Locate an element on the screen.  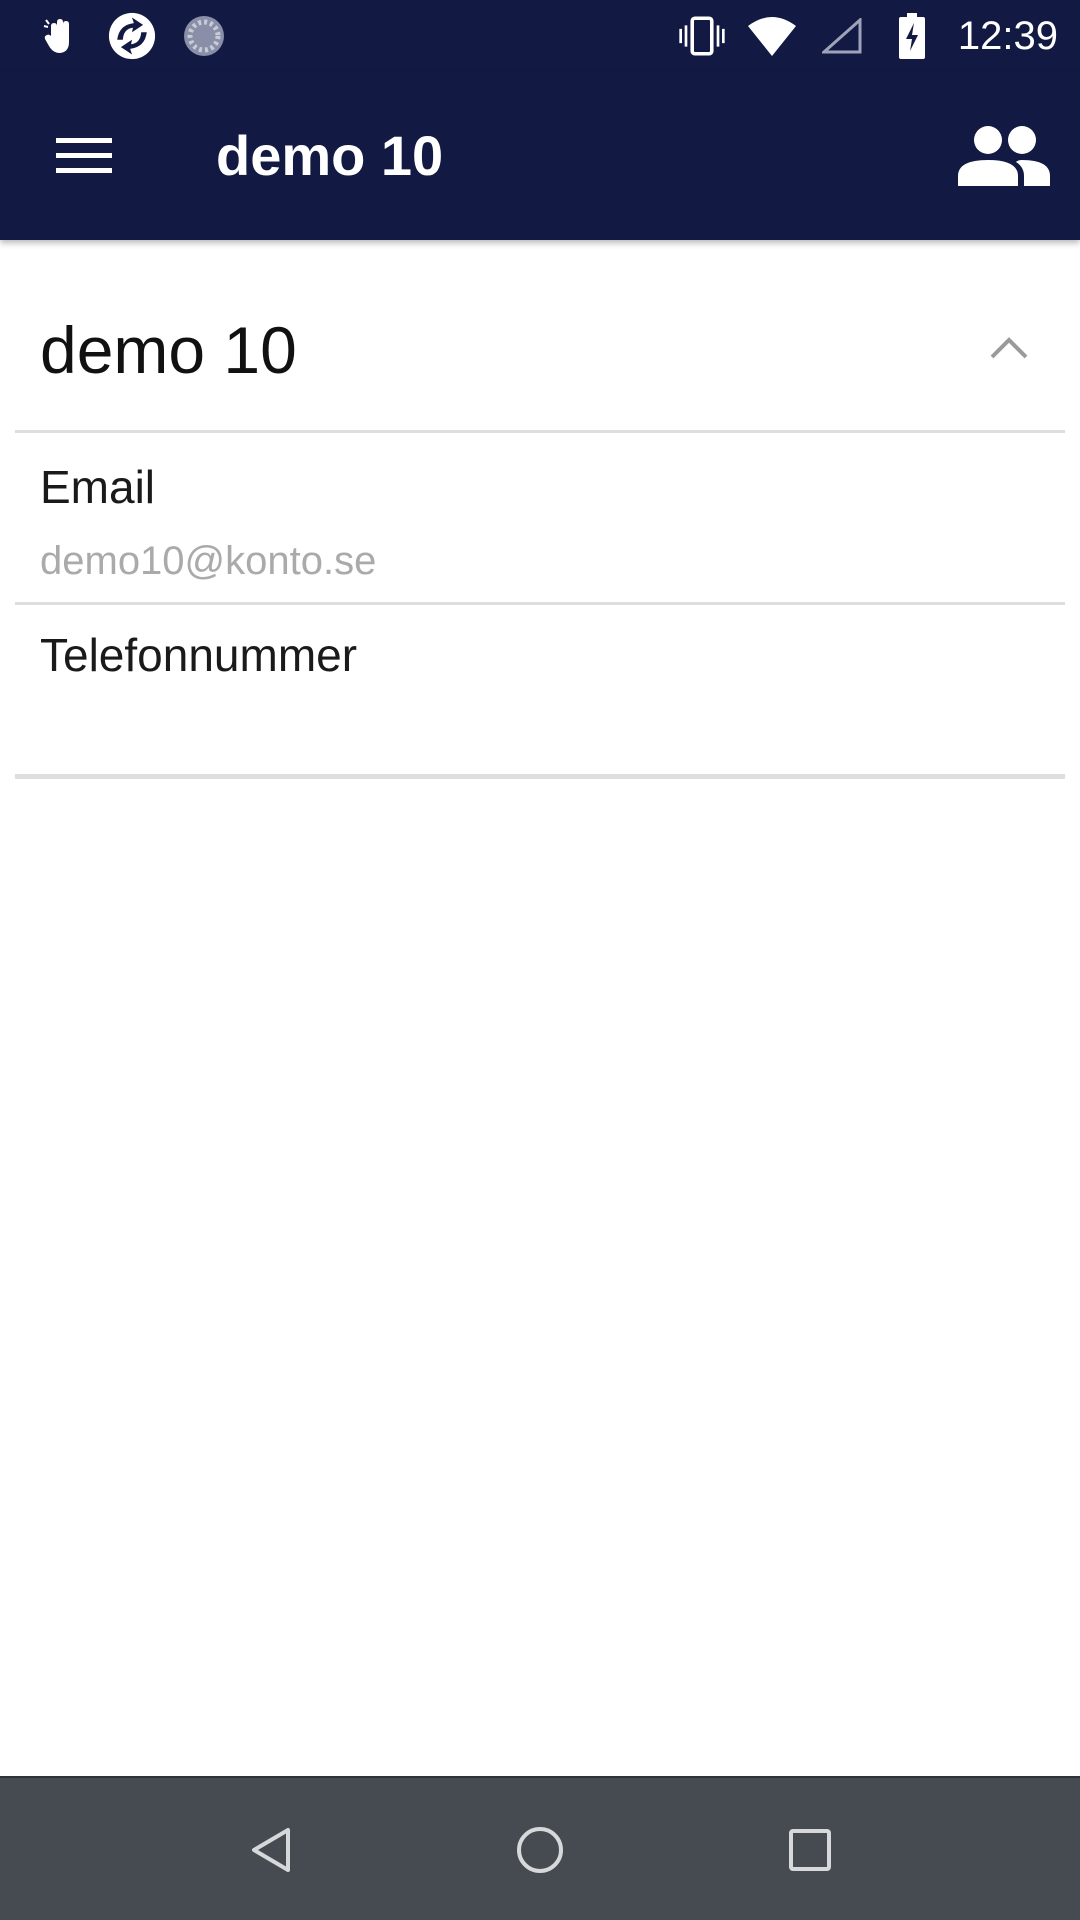
phone-label: Telefonnummer is located at coordinates (199, 655).